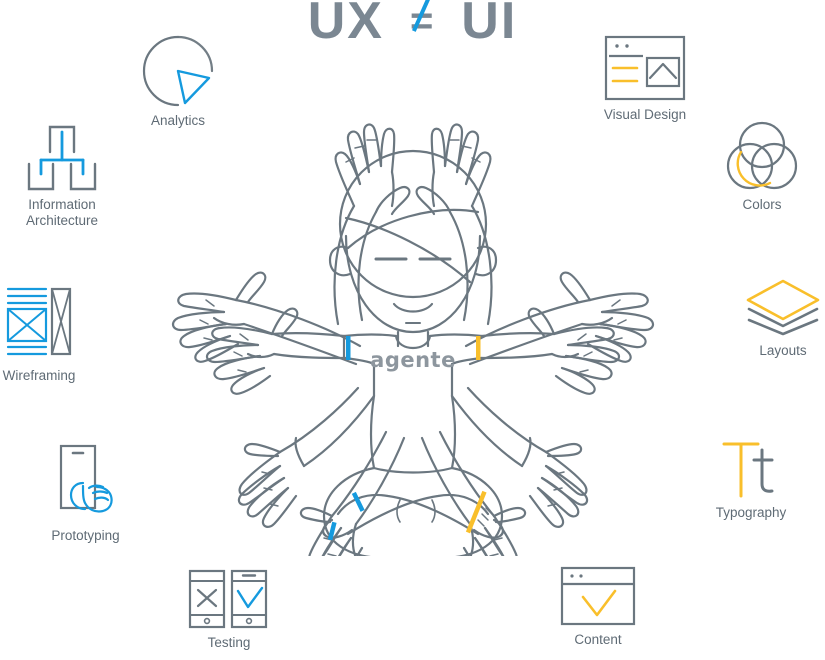 This screenshot has width=825, height=660. What do you see at coordinates (751, 512) in the screenshot?
I see `skill-label-typography: Typography` at bounding box center [751, 512].